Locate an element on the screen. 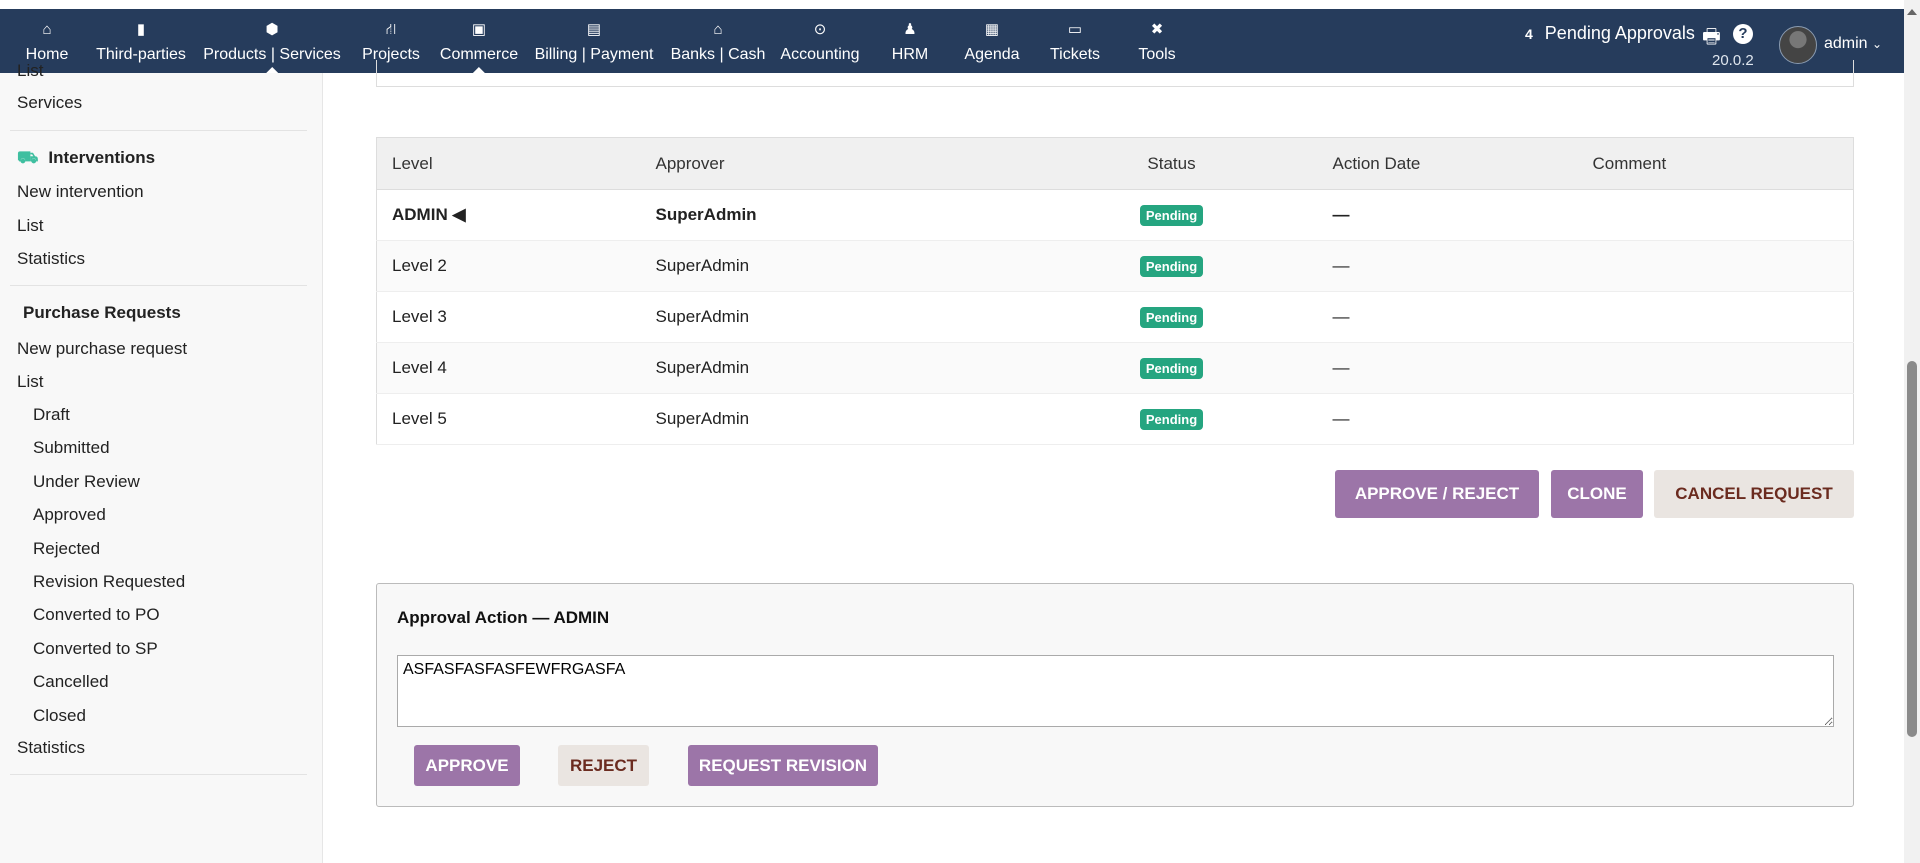  sidebar-item-status-rejected: Rejected is located at coordinates (66, 549).